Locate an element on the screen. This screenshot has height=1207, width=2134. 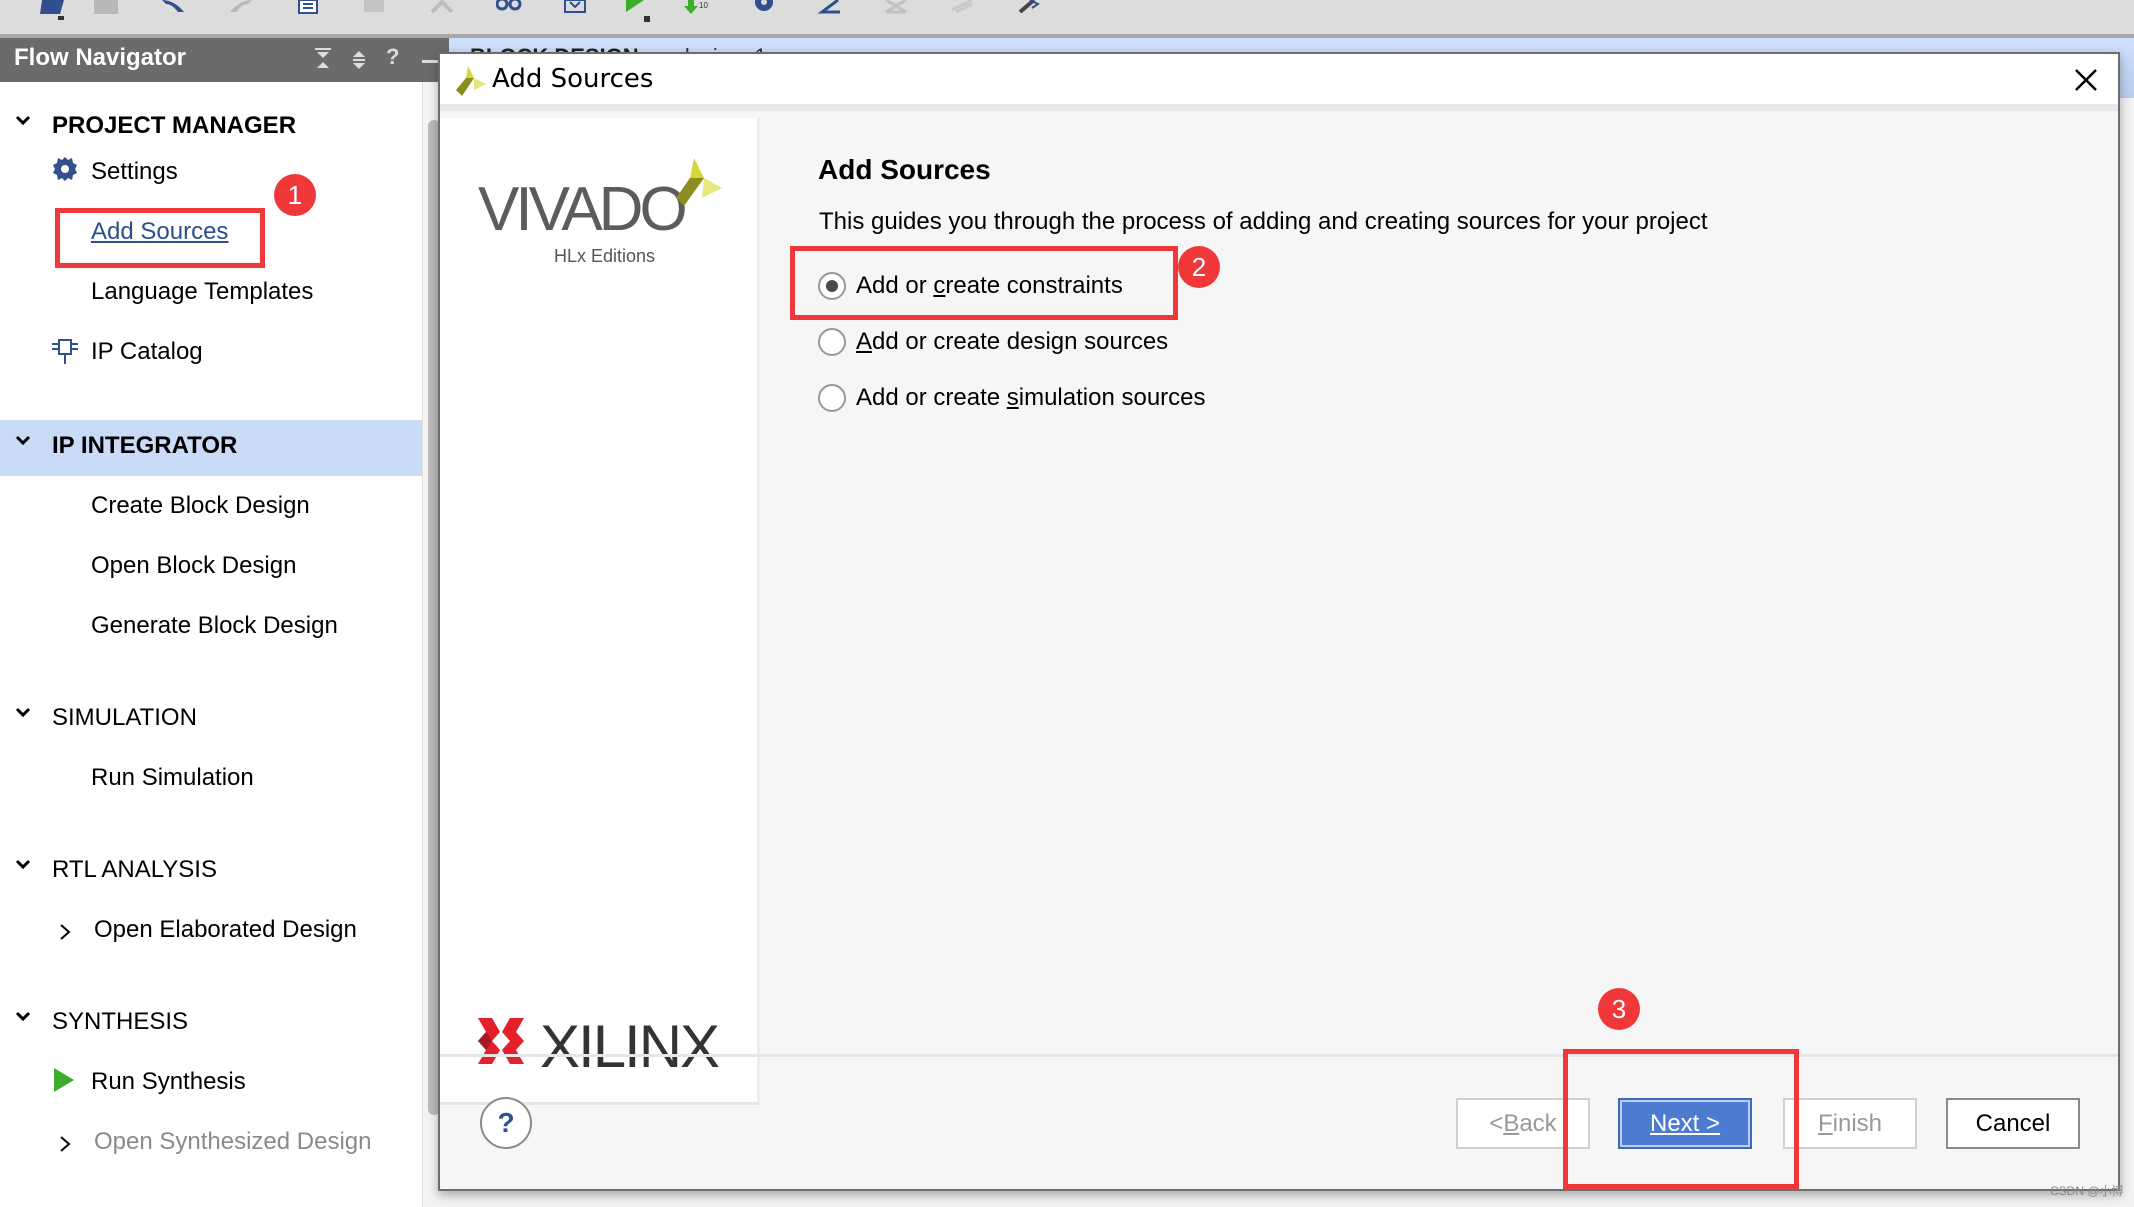
vivado-wordmark: VIVADO is located at coordinates (583, 209).